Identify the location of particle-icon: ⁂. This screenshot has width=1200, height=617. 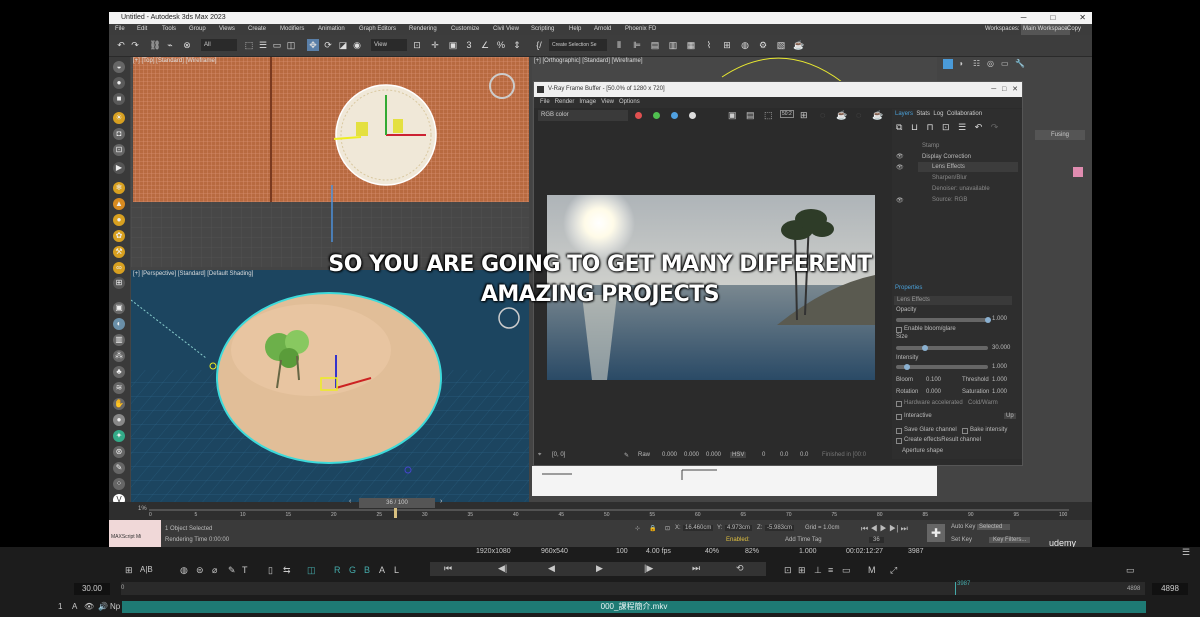
(119, 356).